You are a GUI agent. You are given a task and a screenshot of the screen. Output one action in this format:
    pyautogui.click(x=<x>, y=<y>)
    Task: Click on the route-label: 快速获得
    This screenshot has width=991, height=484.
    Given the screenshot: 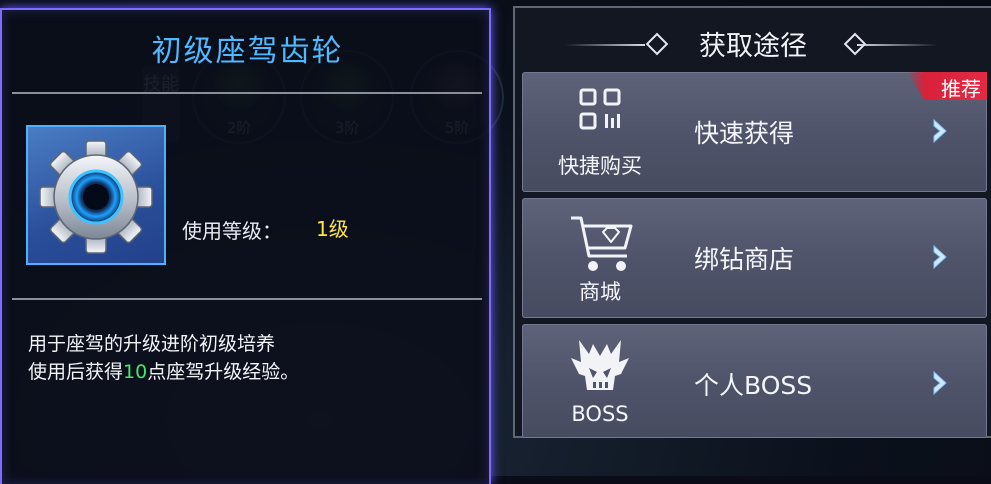 What is the action you would take?
    pyautogui.click(x=744, y=133)
    